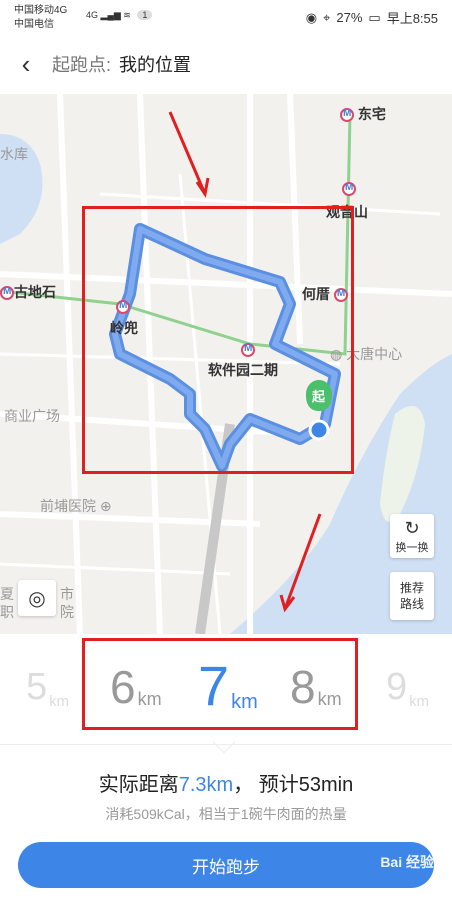 The image size is (452, 907). Describe the element at coordinates (145, 15) in the screenshot. I see `notification-badge: 1` at that location.